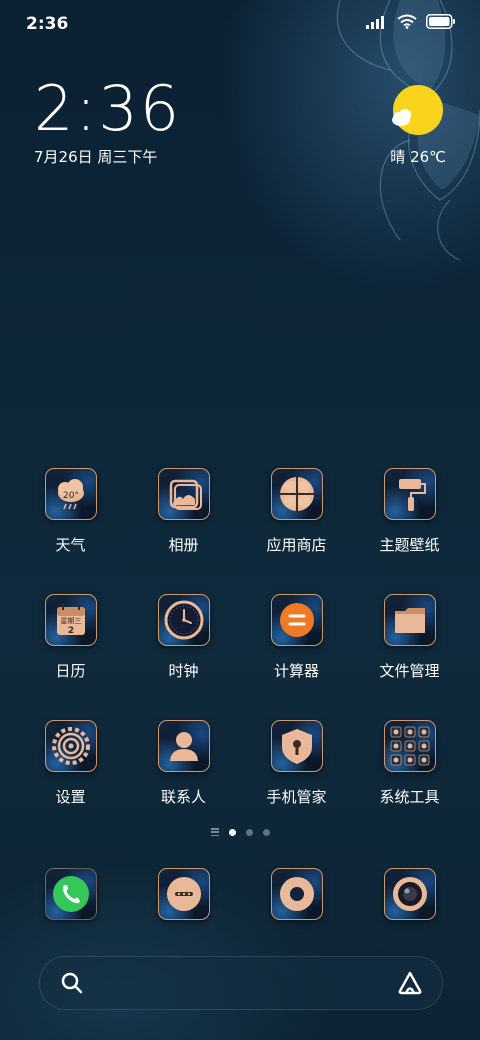 The image size is (480, 1040). Describe the element at coordinates (70, 531) in the screenshot. I see `app-weather: 20° 天气` at that location.